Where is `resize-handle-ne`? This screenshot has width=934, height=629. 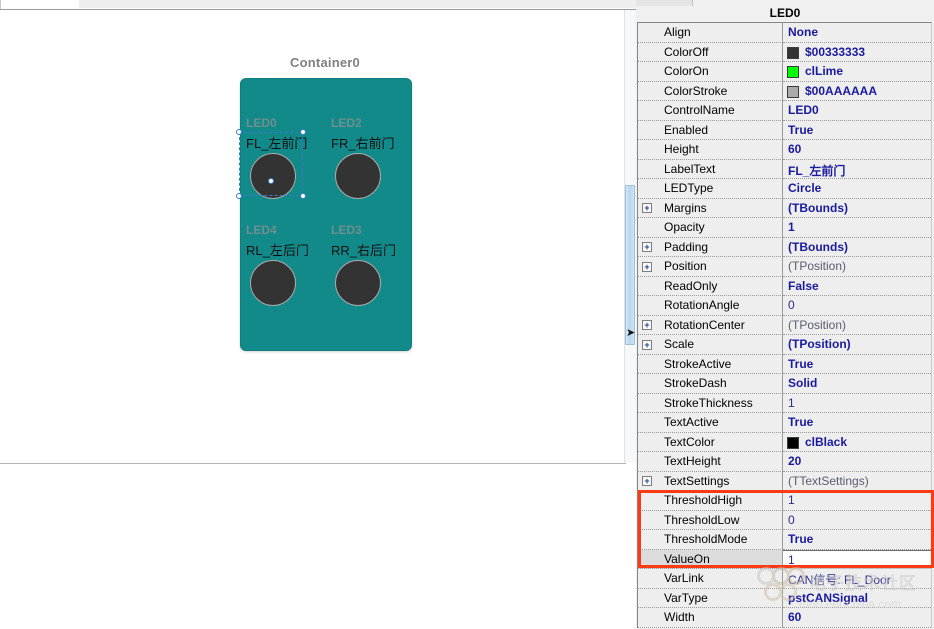 resize-handle-ne is located at coordinates (303, 132).